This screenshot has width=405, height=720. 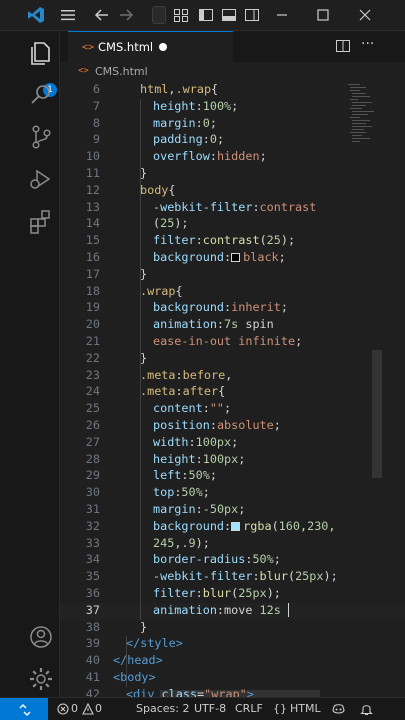 What do you see at coordinates (370, 45) in the screenshot?
I see `more-actions-icon: ···` at bounding box center [370, 45].